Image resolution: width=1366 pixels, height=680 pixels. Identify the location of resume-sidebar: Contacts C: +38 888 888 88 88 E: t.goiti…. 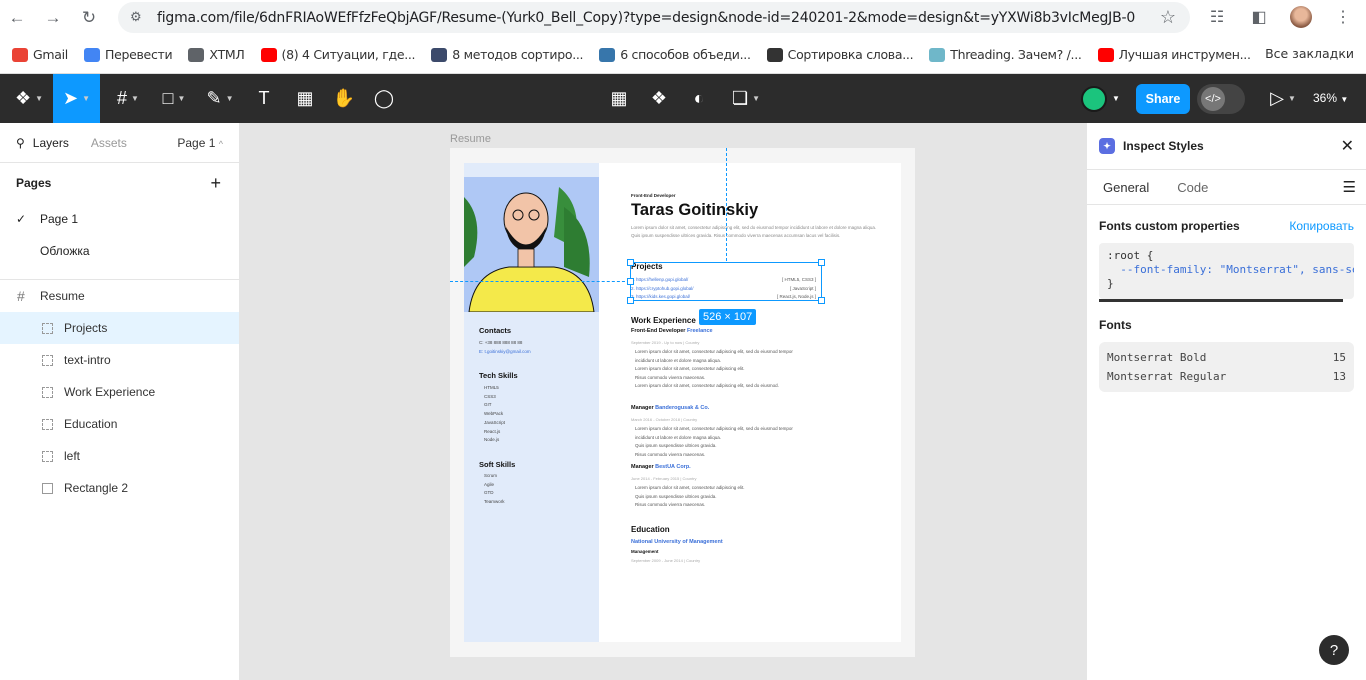
(531, 402).